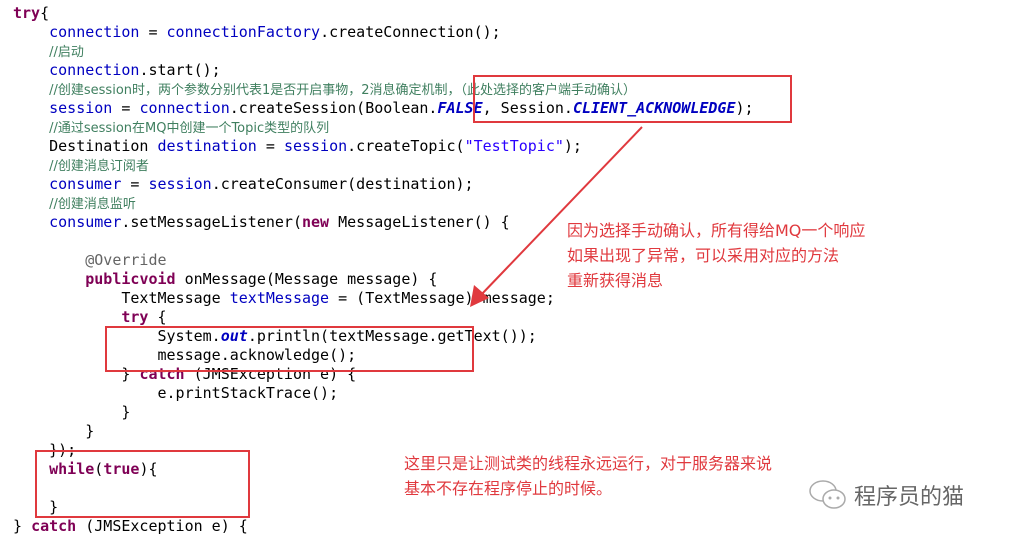 This screenshot has height=539, width=1011. What do you see at coordinates (716, 230) in the screenshot?
I see `note-line: 因为选择手动确认，所有得给MQ一个响应` at bounding box center [716, 230].